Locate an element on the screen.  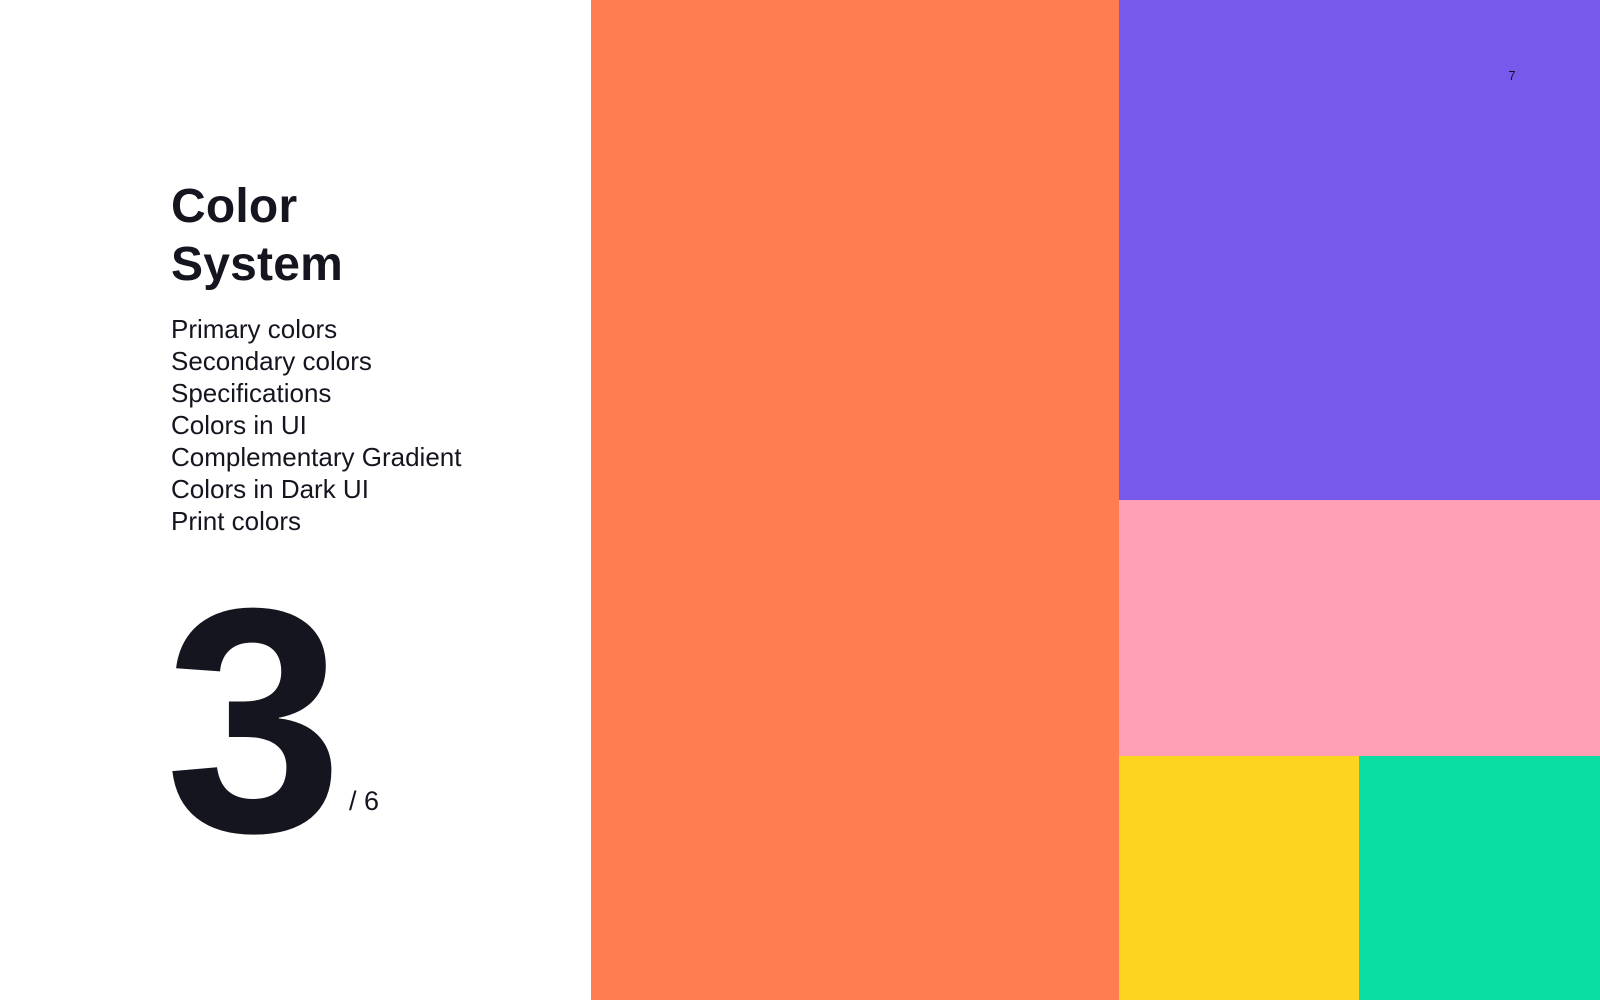
toc-item-print-colors: Print colors is located at coordinates (236, 521).